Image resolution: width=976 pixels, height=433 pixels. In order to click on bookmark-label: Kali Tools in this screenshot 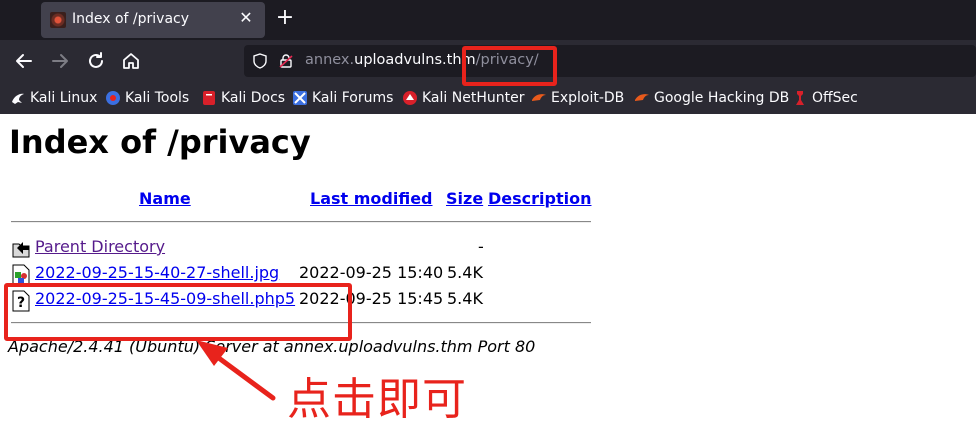, I will do `click(157, 98)`.